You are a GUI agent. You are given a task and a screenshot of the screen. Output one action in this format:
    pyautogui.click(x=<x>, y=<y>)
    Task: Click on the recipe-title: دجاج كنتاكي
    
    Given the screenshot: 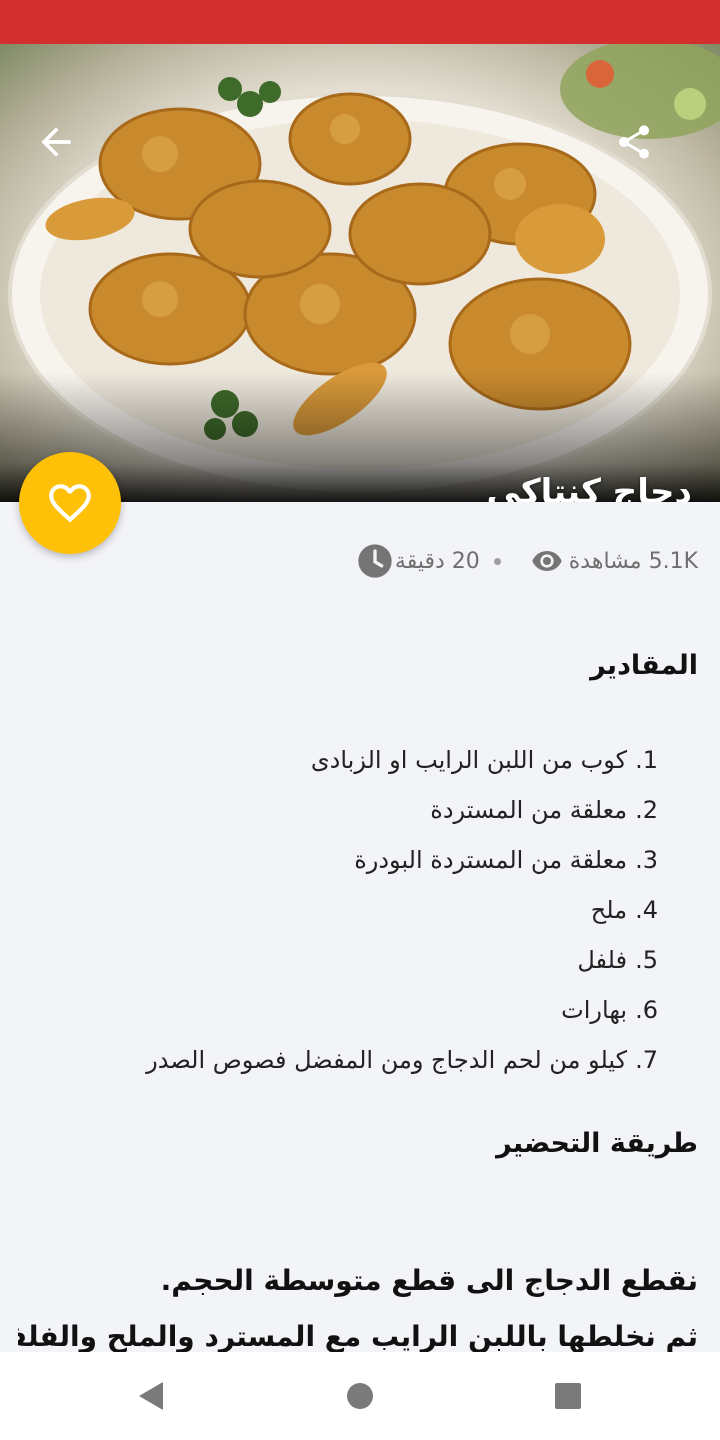 What is the action you would take?
    pyautogui.click(x=589, y=487)
    